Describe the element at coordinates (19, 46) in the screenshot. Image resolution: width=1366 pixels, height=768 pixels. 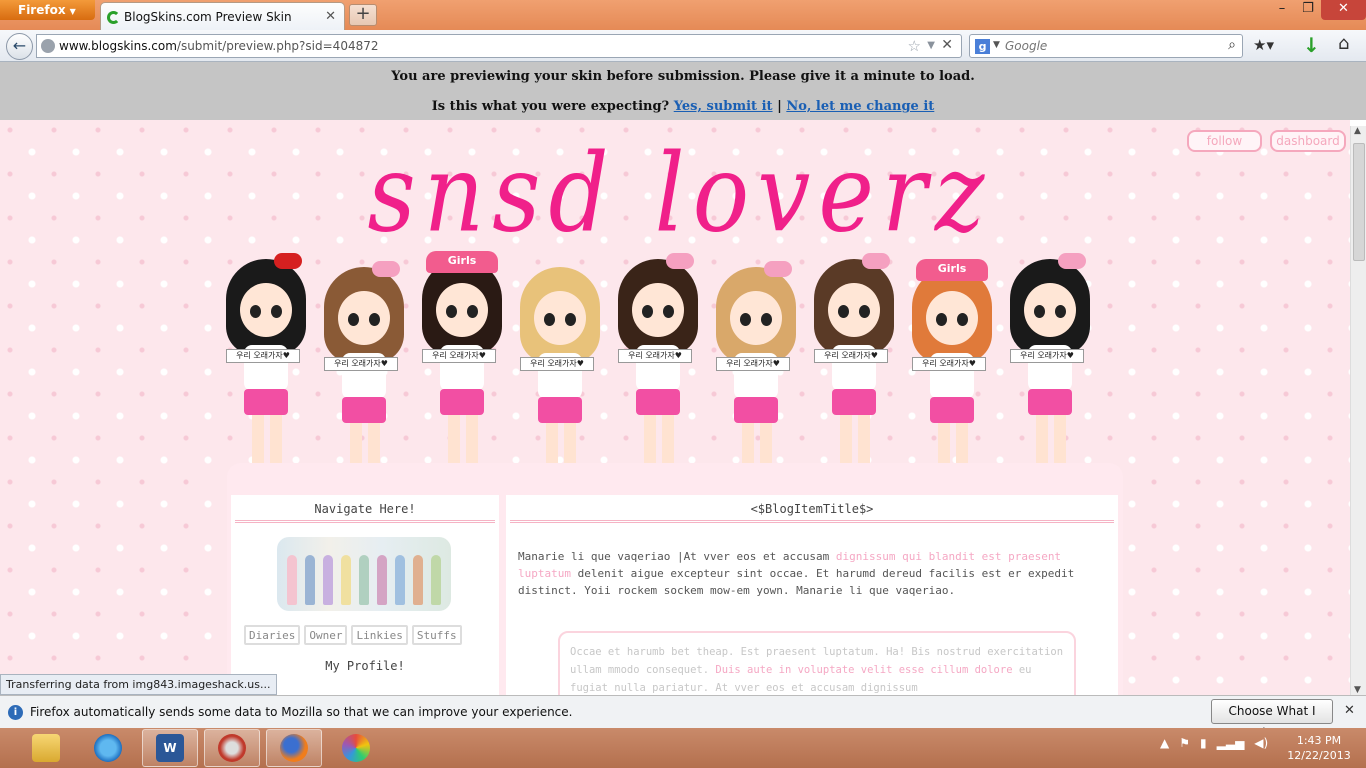
I see `back-button: ←` at that location.